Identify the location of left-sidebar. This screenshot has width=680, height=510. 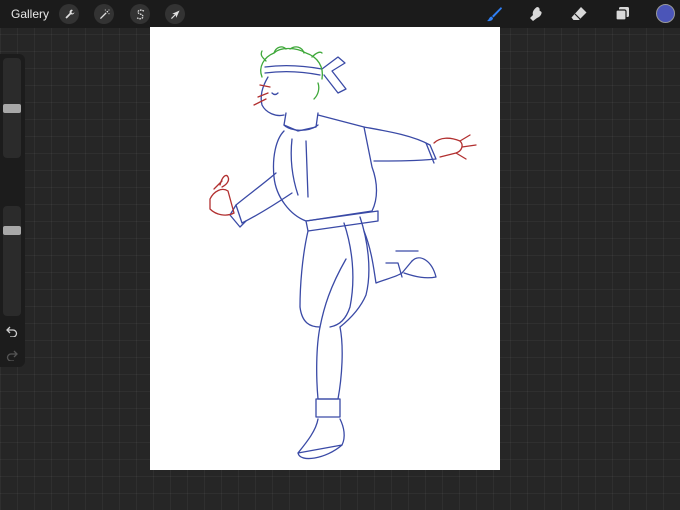
(12, 210).